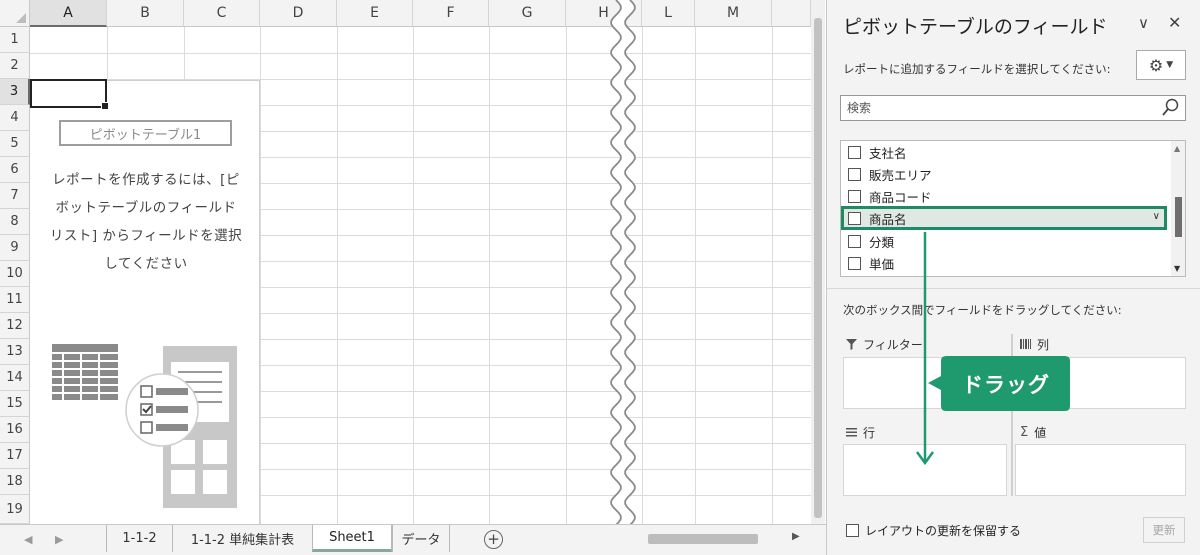  What do you see at coordinates (1004, 218) in the screenshot?
I see `field-item-product-name: 商品名 ∨` at bounding box center [1004, 218].